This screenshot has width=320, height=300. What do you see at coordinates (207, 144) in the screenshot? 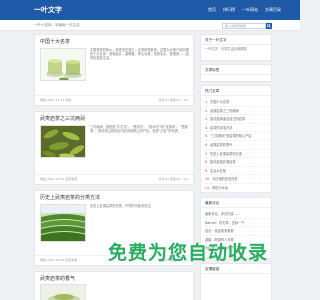
I see `hot-article-rank: 6.` at bounding box center [207, 144].